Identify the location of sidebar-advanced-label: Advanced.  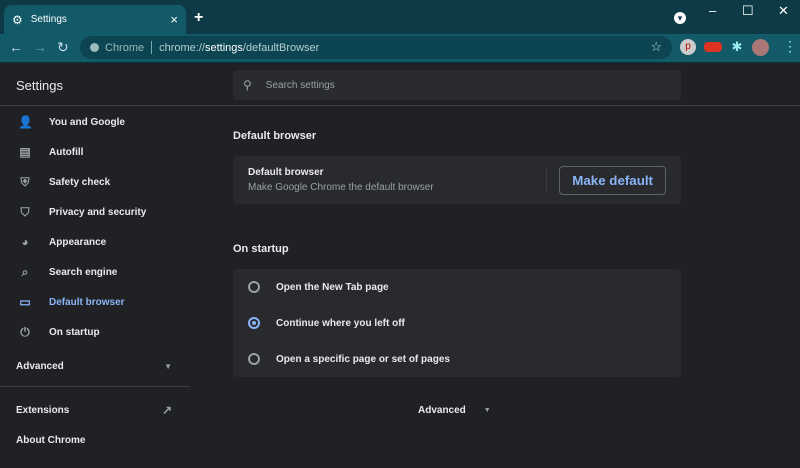
(40, 366).